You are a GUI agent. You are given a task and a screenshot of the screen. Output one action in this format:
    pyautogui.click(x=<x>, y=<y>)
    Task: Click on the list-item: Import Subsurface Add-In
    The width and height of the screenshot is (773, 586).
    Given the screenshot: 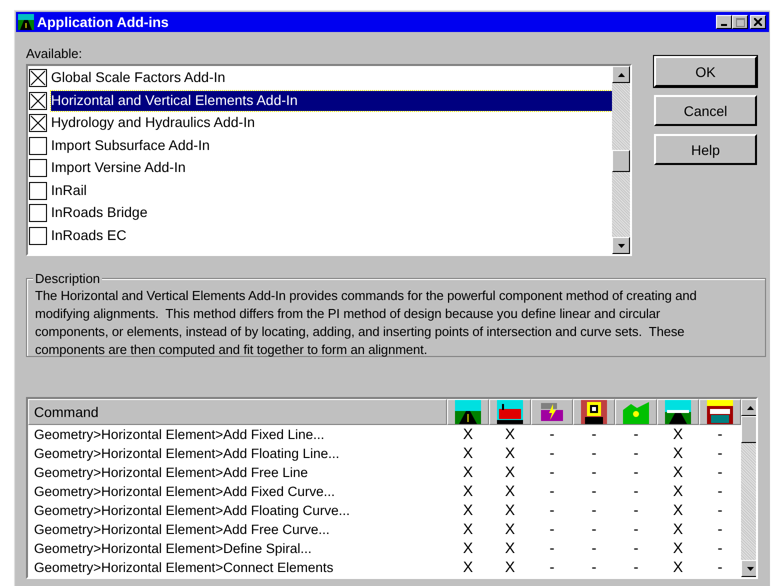 What is the action you would take?
    pyautogui.click(x=131, y=146)
    